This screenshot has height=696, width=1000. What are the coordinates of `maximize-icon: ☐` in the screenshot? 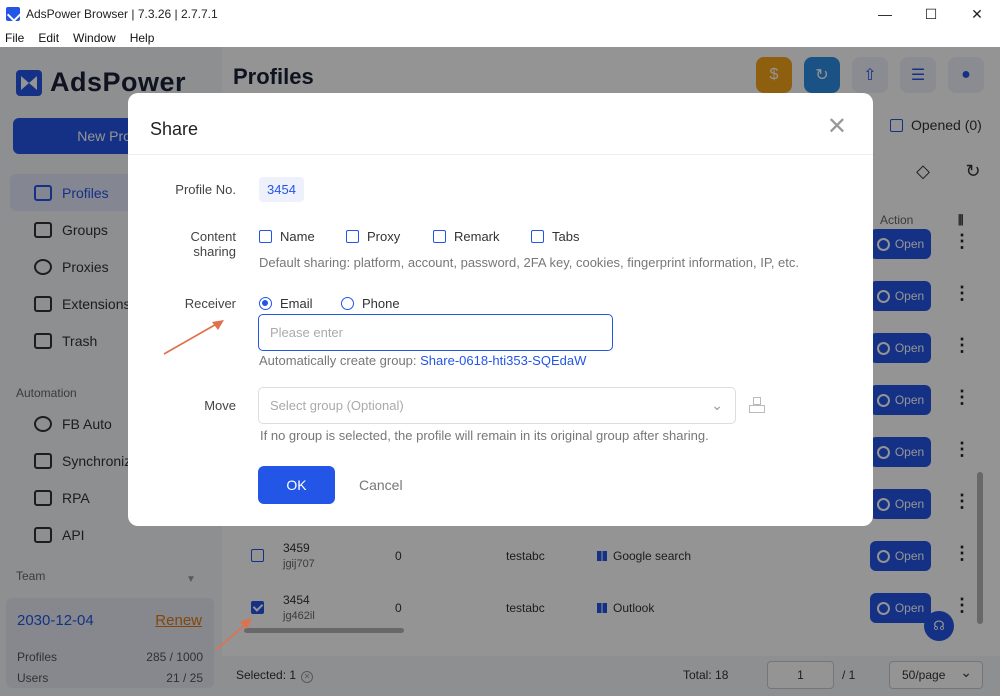 It's located at (931, 14).